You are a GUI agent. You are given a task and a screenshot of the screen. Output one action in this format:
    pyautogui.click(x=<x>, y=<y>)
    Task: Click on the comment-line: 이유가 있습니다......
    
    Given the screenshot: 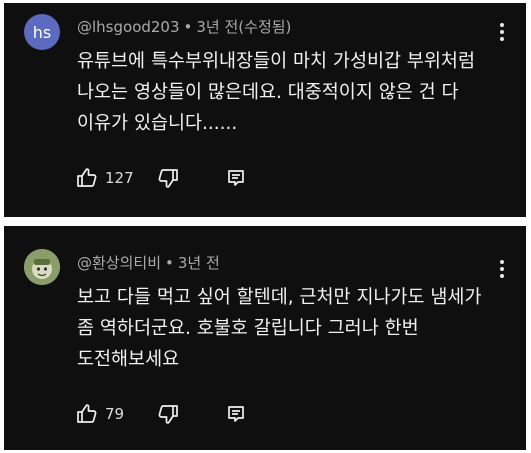 What is the action you would take?
    pyautogui.click(x=157, y=123)
    